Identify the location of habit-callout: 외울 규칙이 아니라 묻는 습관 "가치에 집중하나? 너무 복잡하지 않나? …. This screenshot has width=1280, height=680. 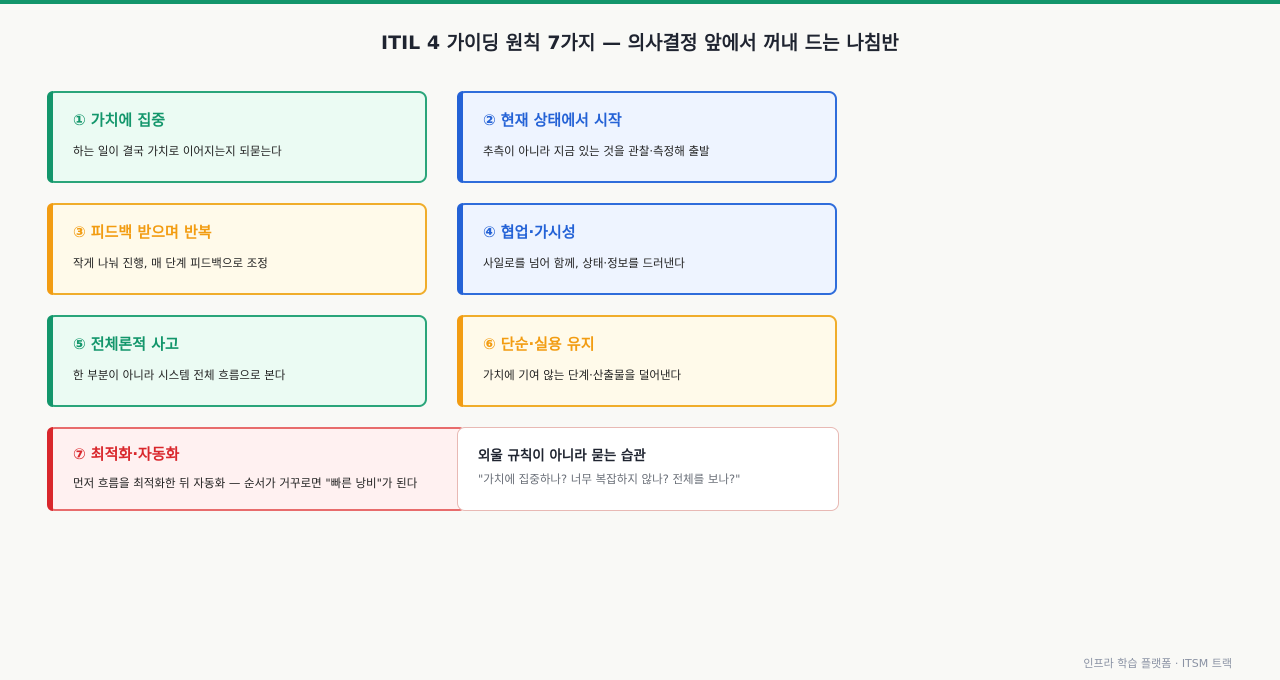
(648, 469).